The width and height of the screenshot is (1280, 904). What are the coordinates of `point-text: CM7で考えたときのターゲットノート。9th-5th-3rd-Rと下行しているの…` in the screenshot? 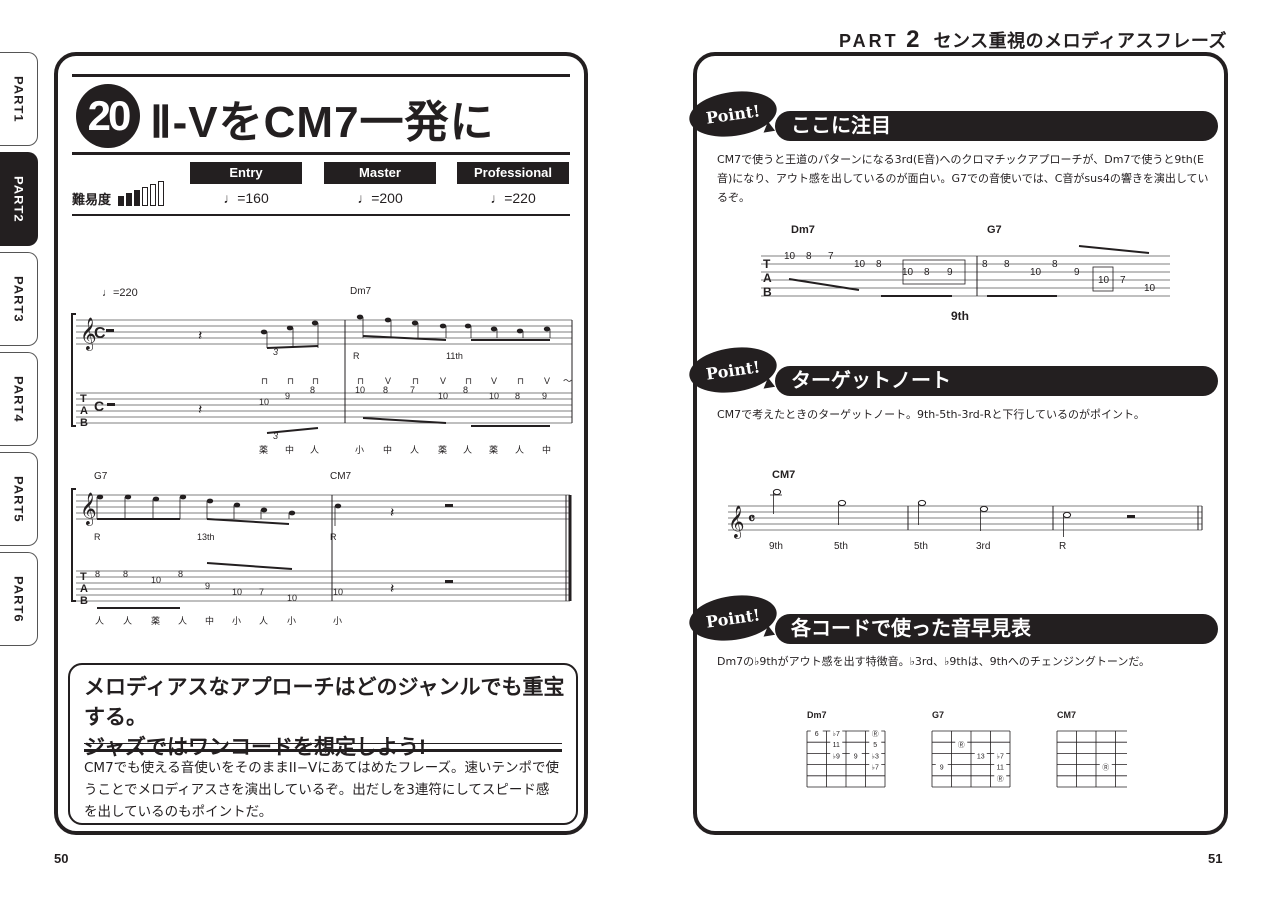 It's located at (931, 414).